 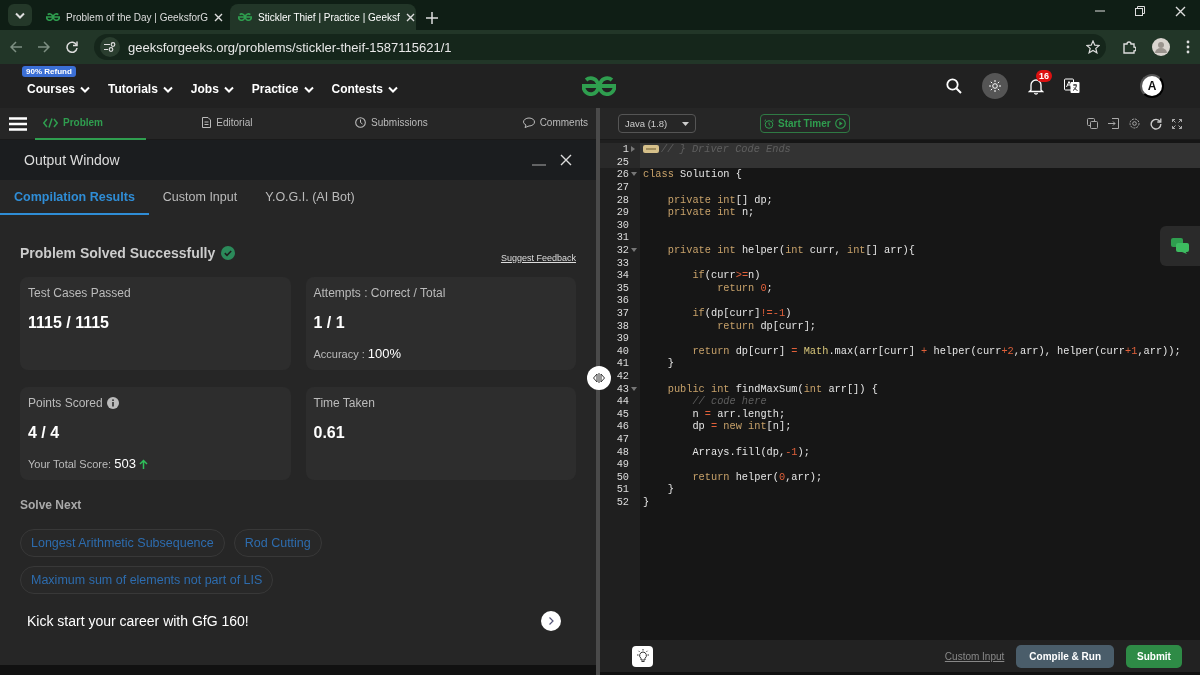 What do you see at coordinates (1188, 47) in the screenshot?
I see `more-menu-icon` at bounding box center [1188, 47].